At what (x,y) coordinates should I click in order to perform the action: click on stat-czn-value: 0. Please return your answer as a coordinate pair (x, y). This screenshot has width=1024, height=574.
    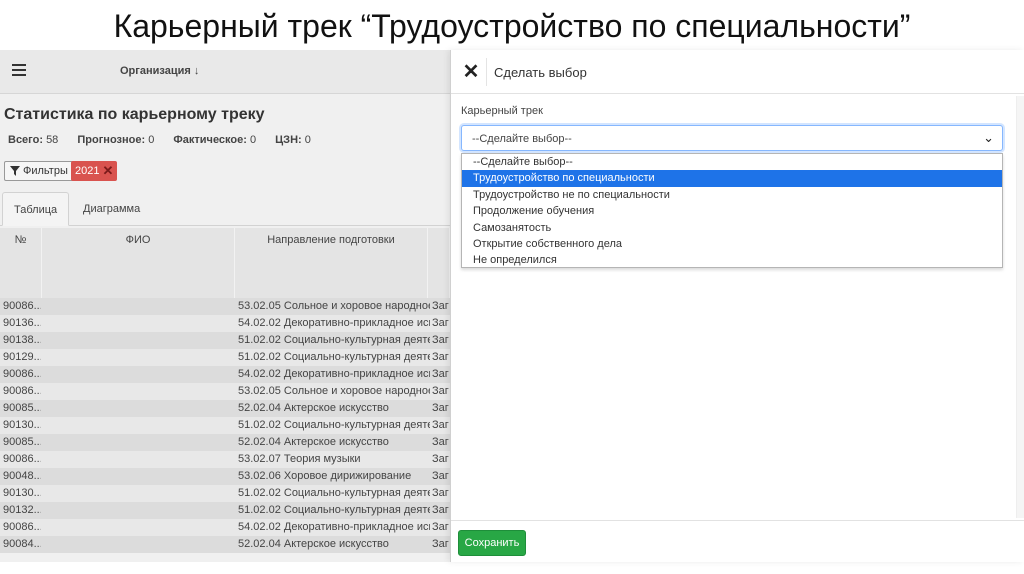
    Looking at the image, I should click on (307, 140).